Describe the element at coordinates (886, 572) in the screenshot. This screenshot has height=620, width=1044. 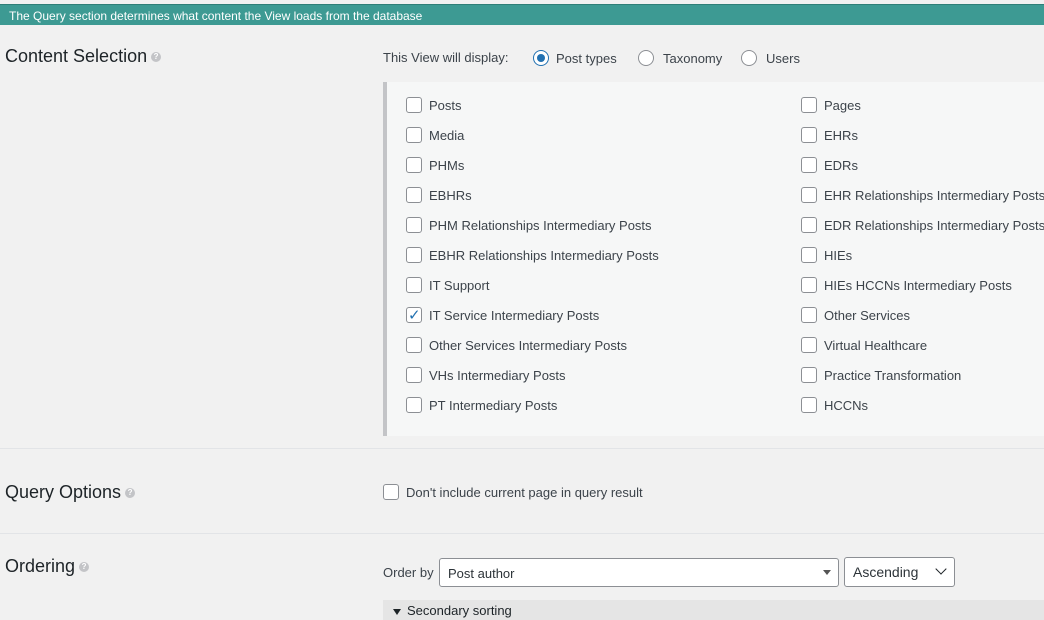
I see `order-direction-value: Ascending` at that location.